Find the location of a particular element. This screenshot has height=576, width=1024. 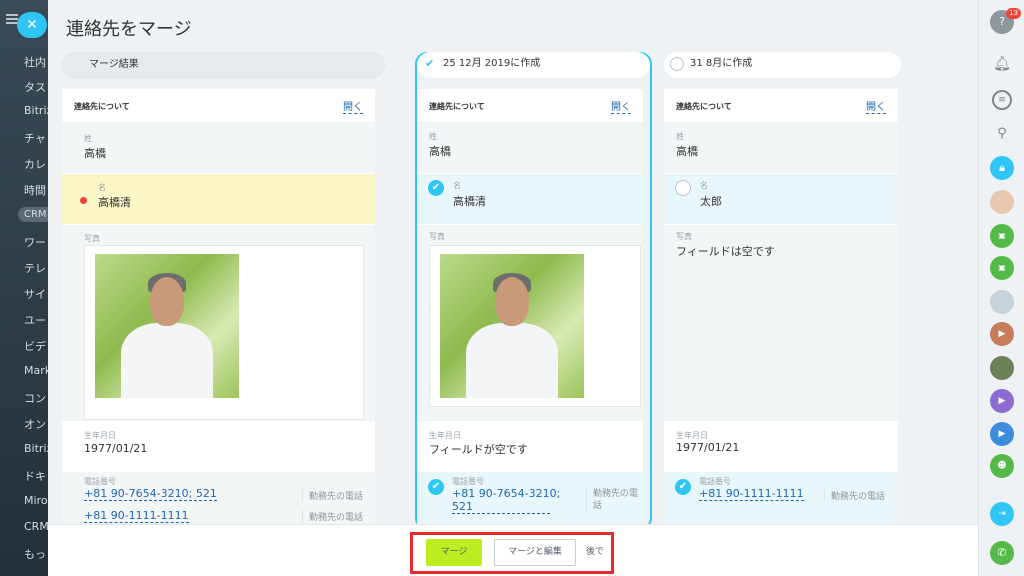

chat-icon: ≡ is located at coordinates (1002, 100).